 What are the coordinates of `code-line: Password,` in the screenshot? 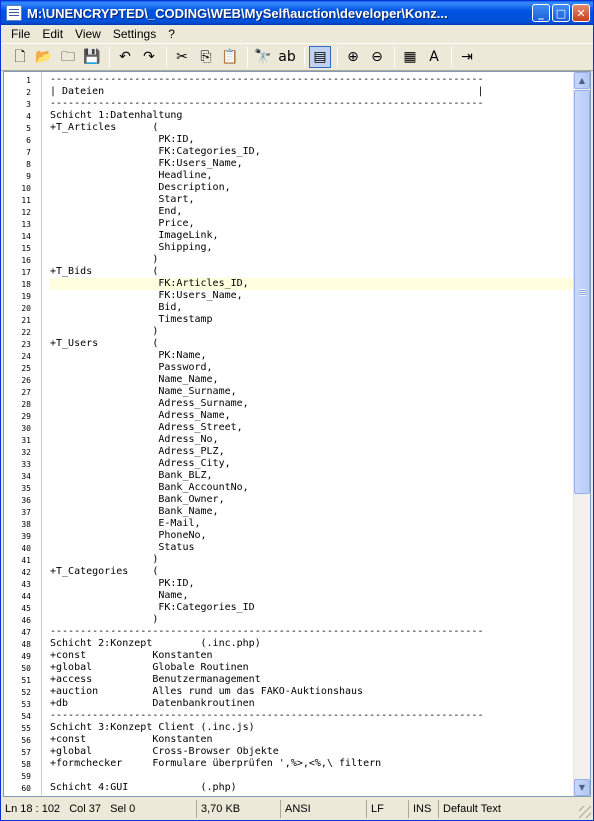 It's located at (312, 368).